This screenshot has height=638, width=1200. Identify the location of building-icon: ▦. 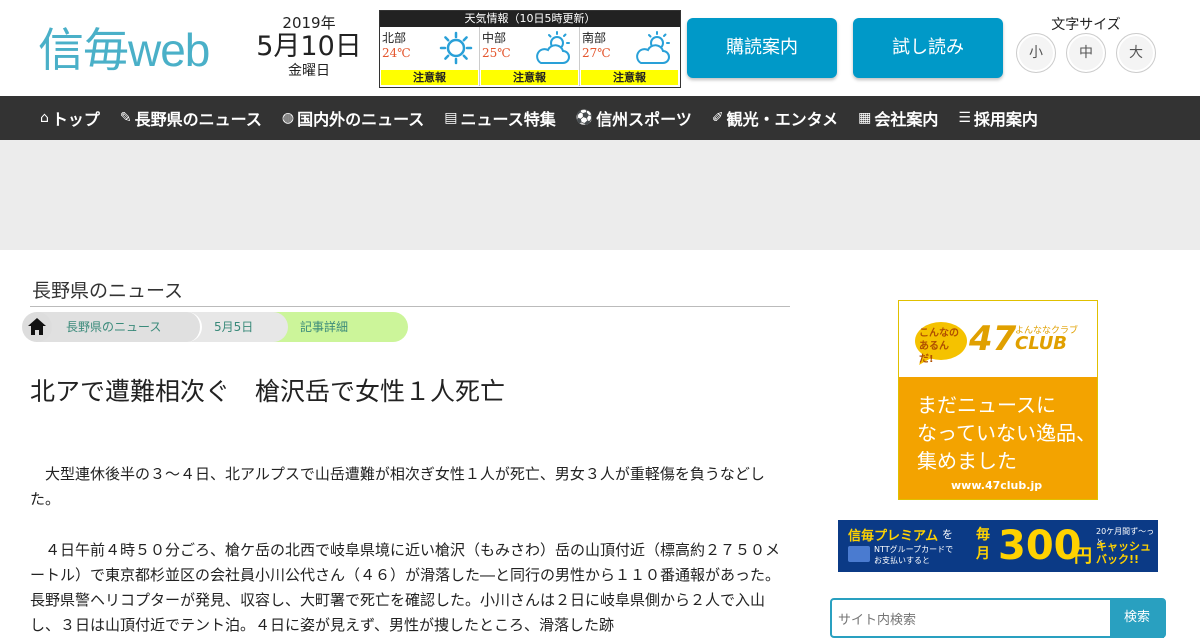
(865, 118).